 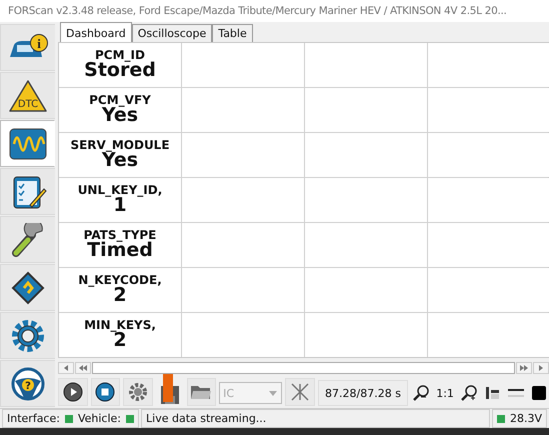 What do you see at coordinates (120, 190) in the screenshot?
I see `gauge-name: UNL_KEY_ID,` at bounding box center [120, 190].